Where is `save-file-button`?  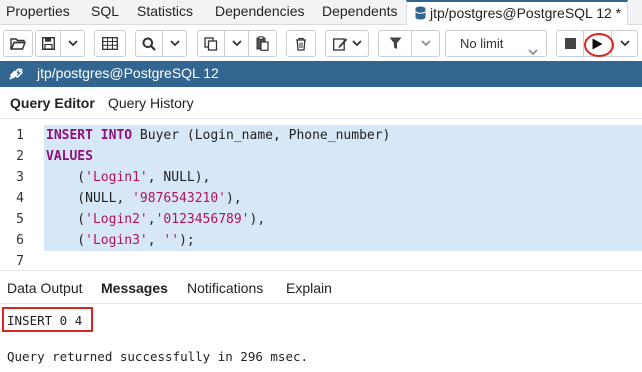 save-file-button is located at coordinates (48, 43).